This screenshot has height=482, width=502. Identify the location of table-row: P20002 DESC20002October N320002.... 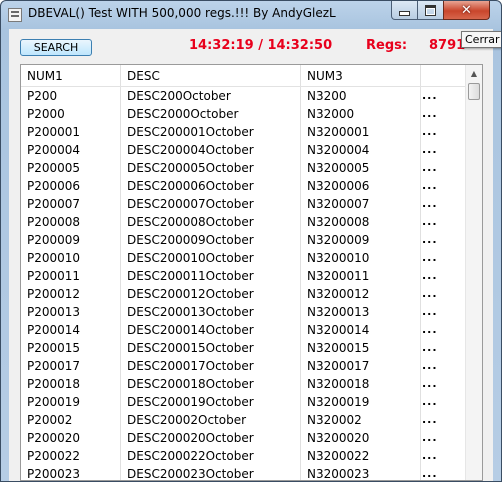
(243, 420).